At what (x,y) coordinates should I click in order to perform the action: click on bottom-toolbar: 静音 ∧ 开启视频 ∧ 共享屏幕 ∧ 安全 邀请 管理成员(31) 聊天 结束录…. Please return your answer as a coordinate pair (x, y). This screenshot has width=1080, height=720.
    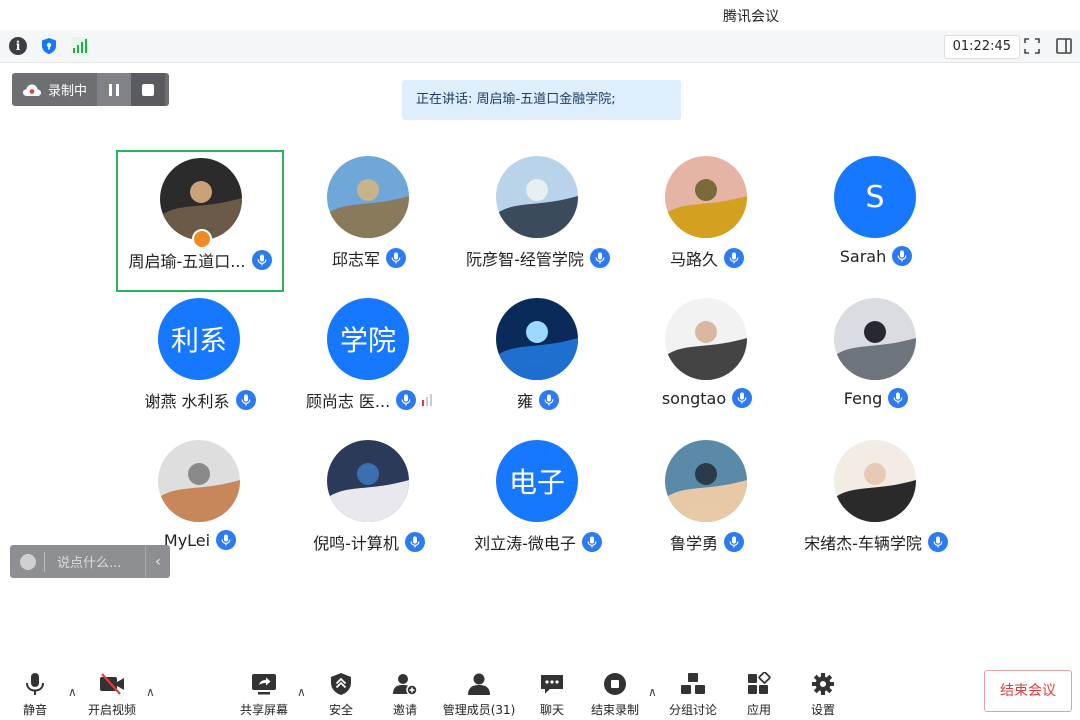
    Looking at the image, I should click on (540, 692).